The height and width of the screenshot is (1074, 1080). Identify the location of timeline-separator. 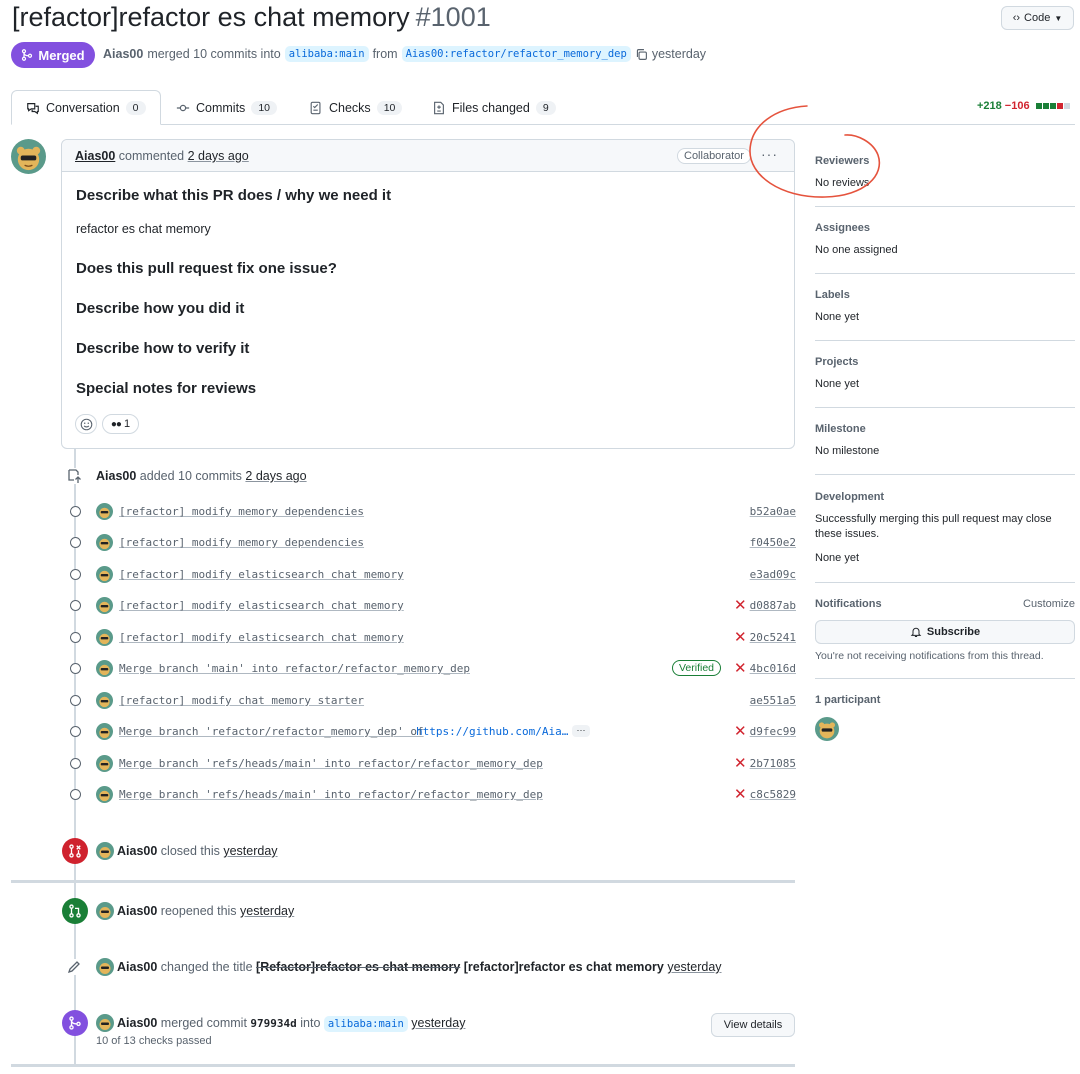
(403, 1065).